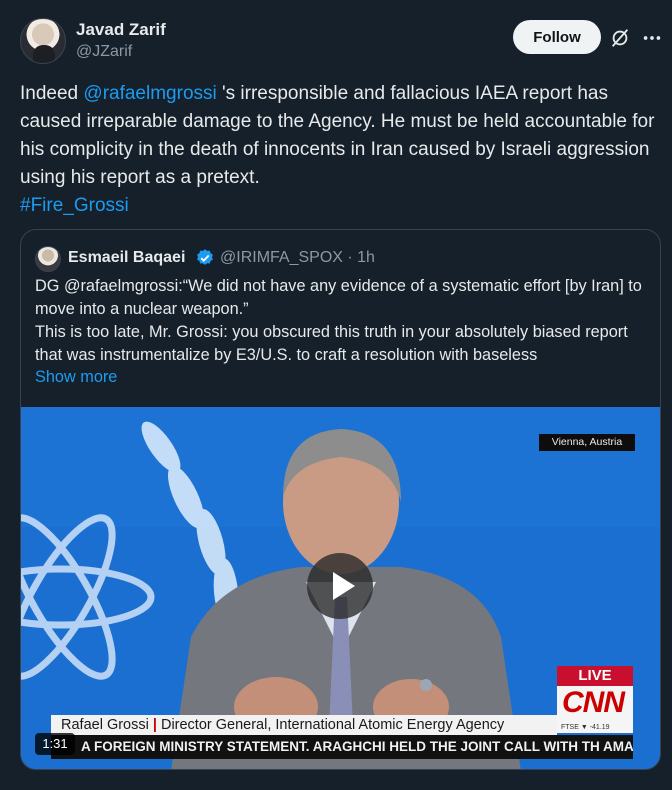  What do you see at coordinates (105, 725) in the screenshot?
I see `strap-name: Rafael Grossi` at bounding box center [105, 725].